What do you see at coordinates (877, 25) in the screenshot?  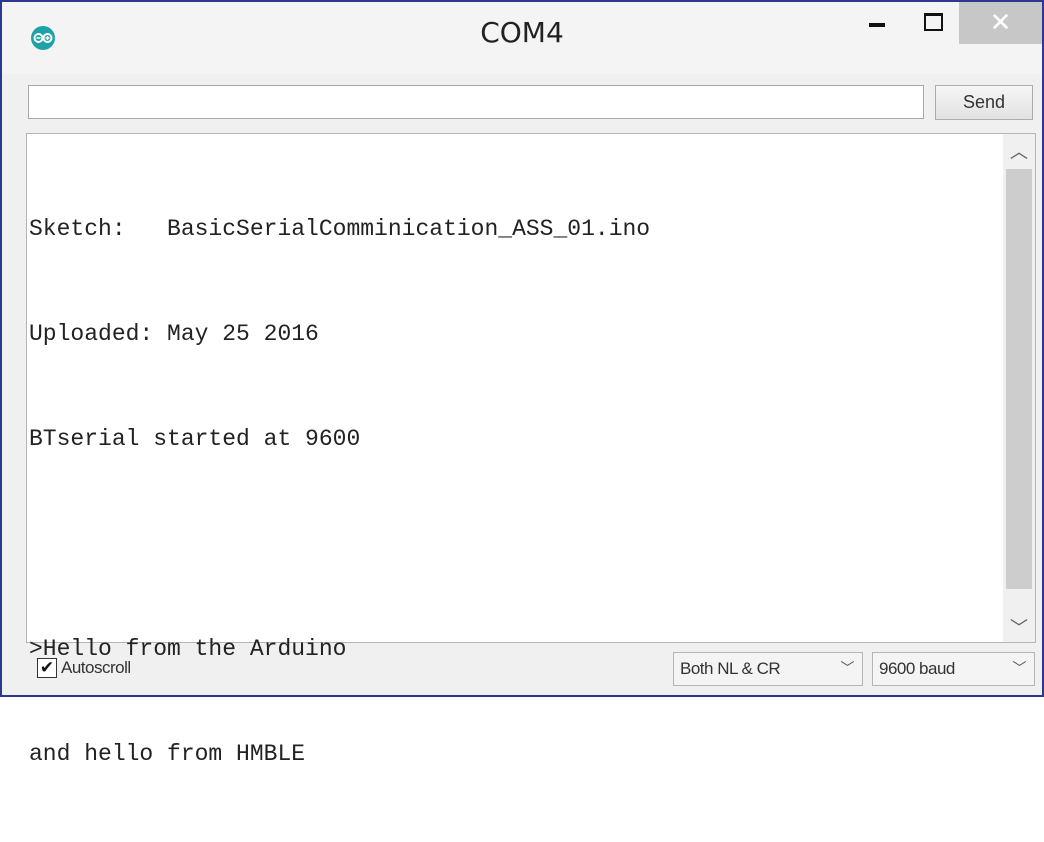 I see `minimize-icon` at bounding box center [877, 25].